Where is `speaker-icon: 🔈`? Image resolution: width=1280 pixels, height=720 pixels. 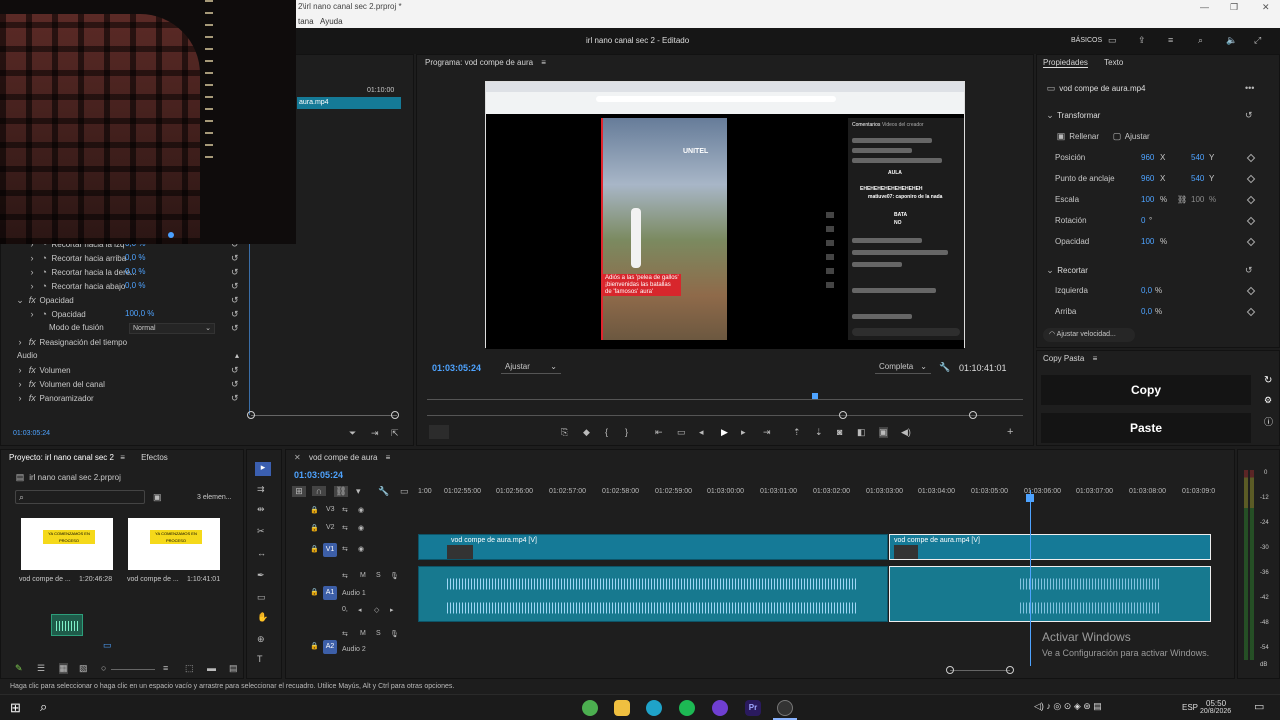
speaker-icon: 🔈 is located at coordinates (1231, 40).